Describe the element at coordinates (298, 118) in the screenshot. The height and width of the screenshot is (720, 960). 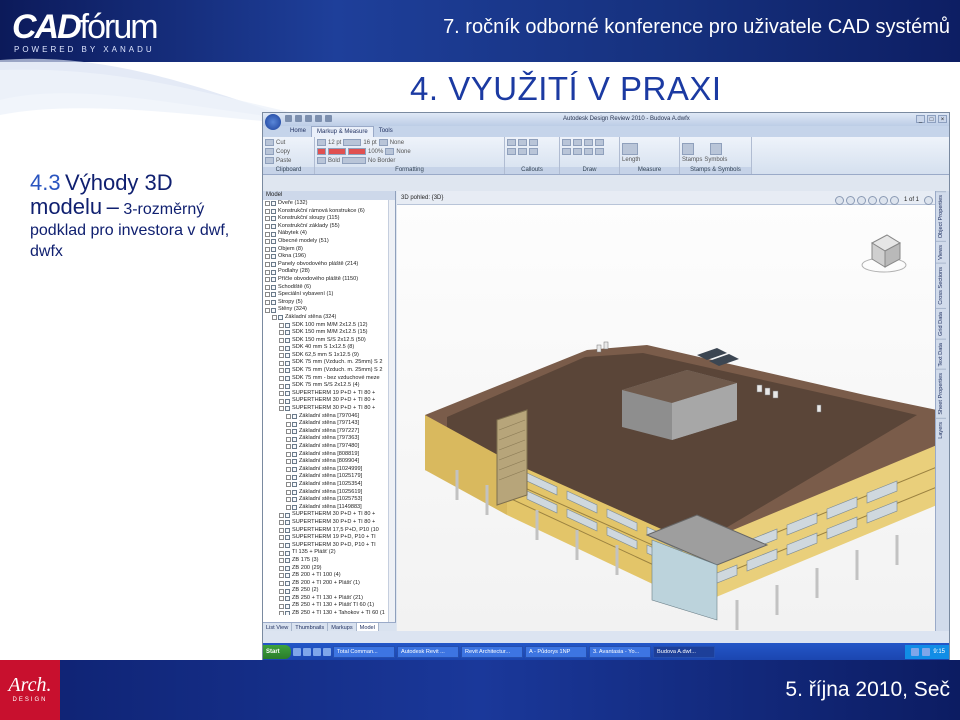
I see `save-icon` at that location.